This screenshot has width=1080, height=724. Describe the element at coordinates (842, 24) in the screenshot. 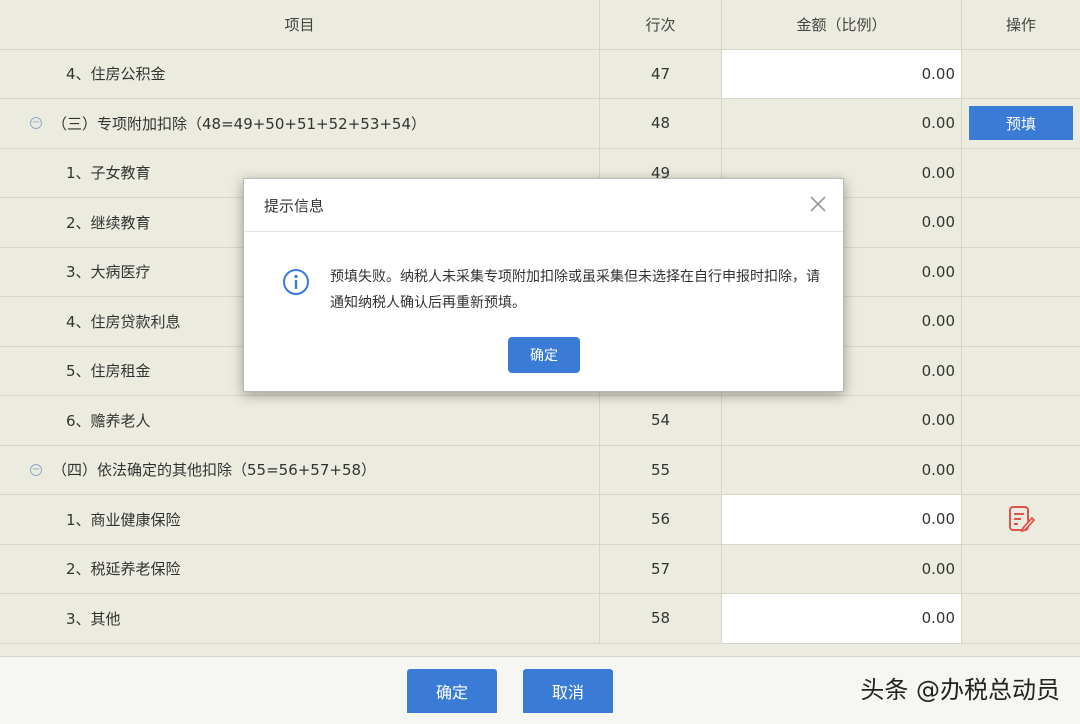

I see `header-amount: 金额（比例）` at that location.